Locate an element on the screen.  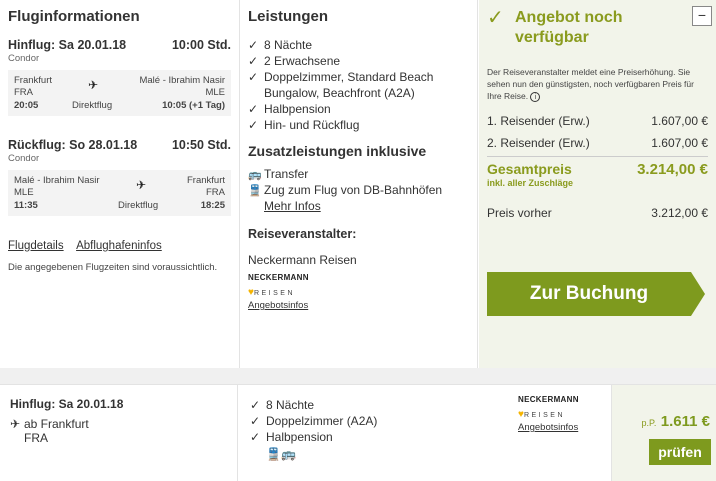
return-from-code: MLE is located at coordinates (24, 192).